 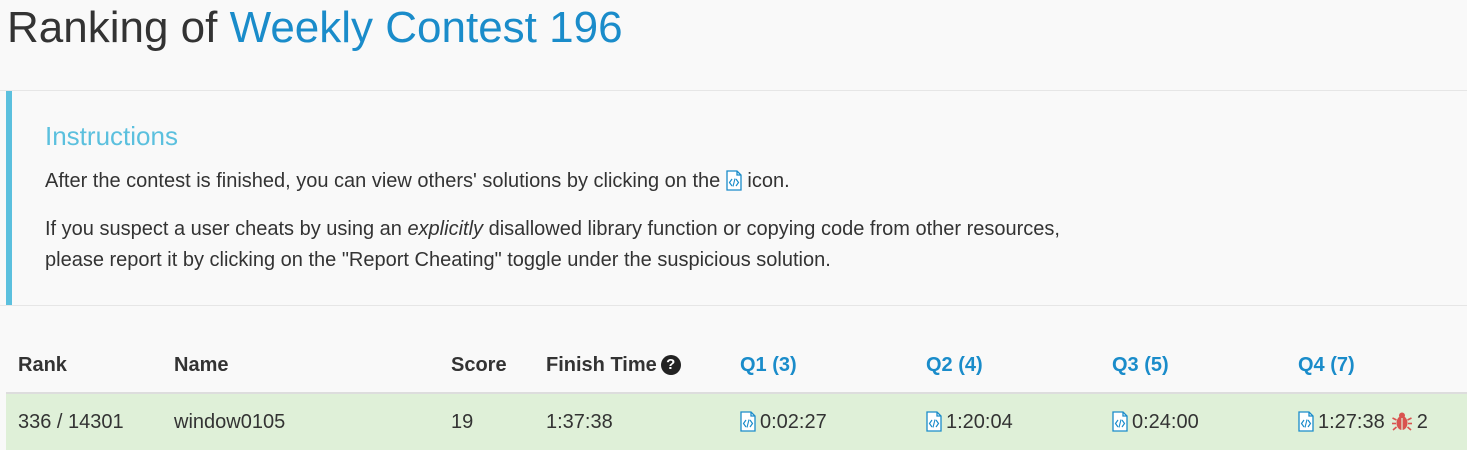 What do you see at coordinates (631, 421) in the screenshot?
I see `cell-finish-time: 1:37:38` at bounding box center [631, 421].